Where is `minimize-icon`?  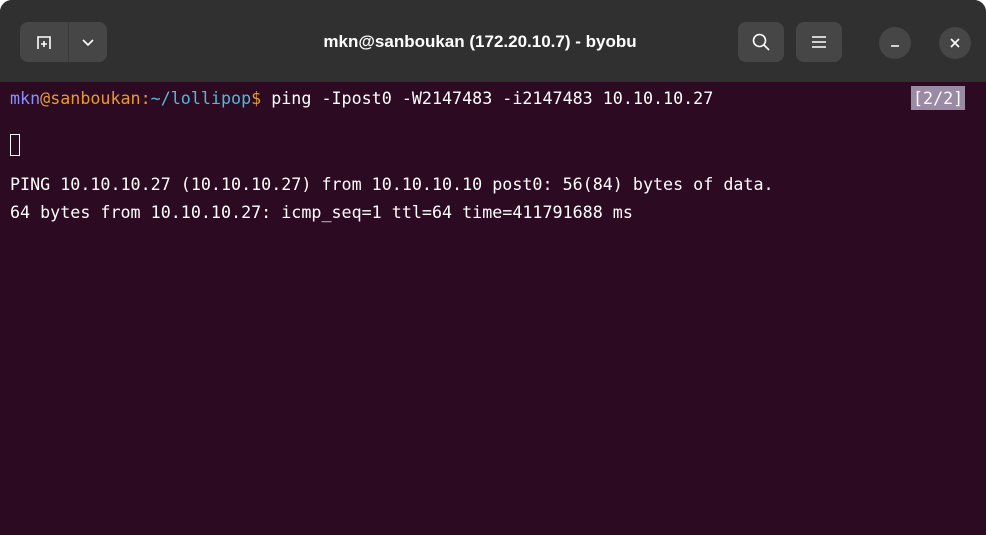
minimize-icon is located at coordinates (895, 46).